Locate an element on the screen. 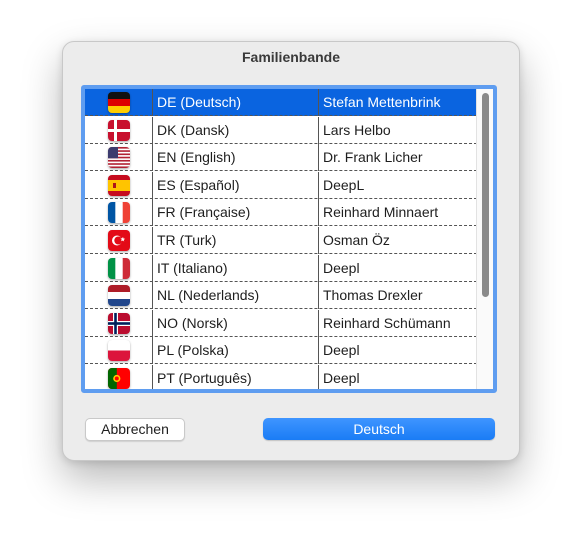 This screenshot has width=579, height=541. flag-dk-icon is located at coordinates (119, 130).